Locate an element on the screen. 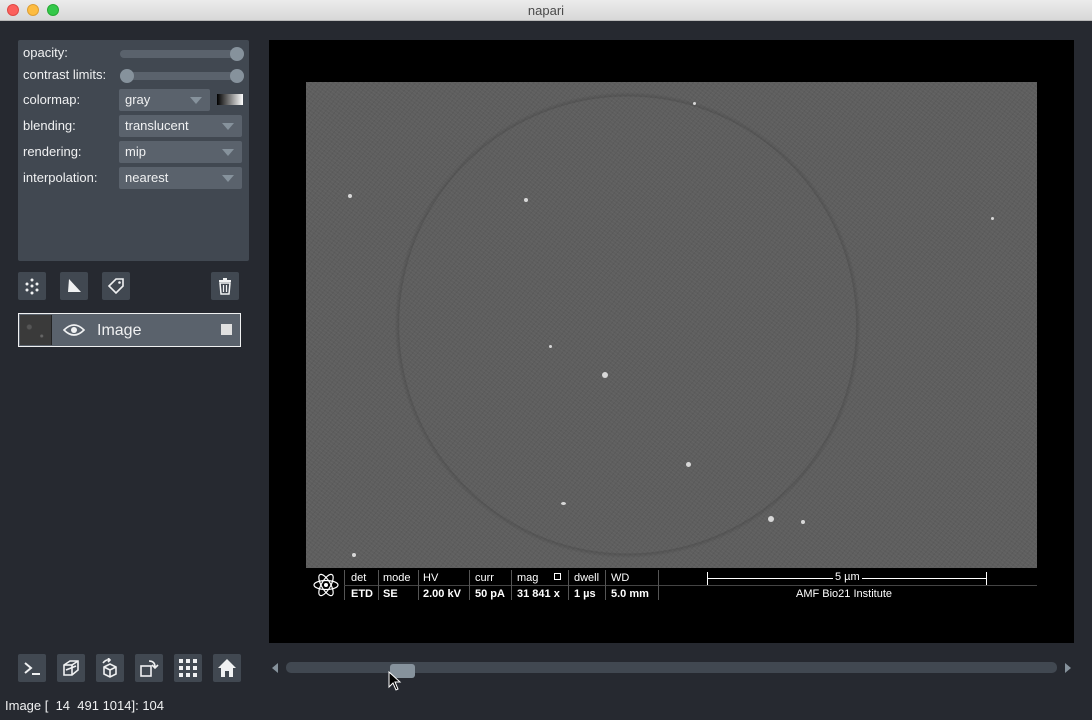 This screenshot has width=1092, height=720. contrast-limits-slider is located at coordinates (182, 76).